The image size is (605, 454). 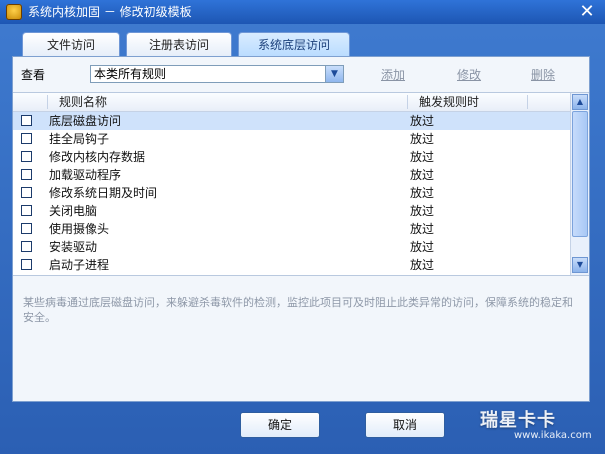 What do you see at coordinates (83, 102) in the screenshot?
I see `column-header-rule-name: 规则名称` at bounding box center [83, 102].